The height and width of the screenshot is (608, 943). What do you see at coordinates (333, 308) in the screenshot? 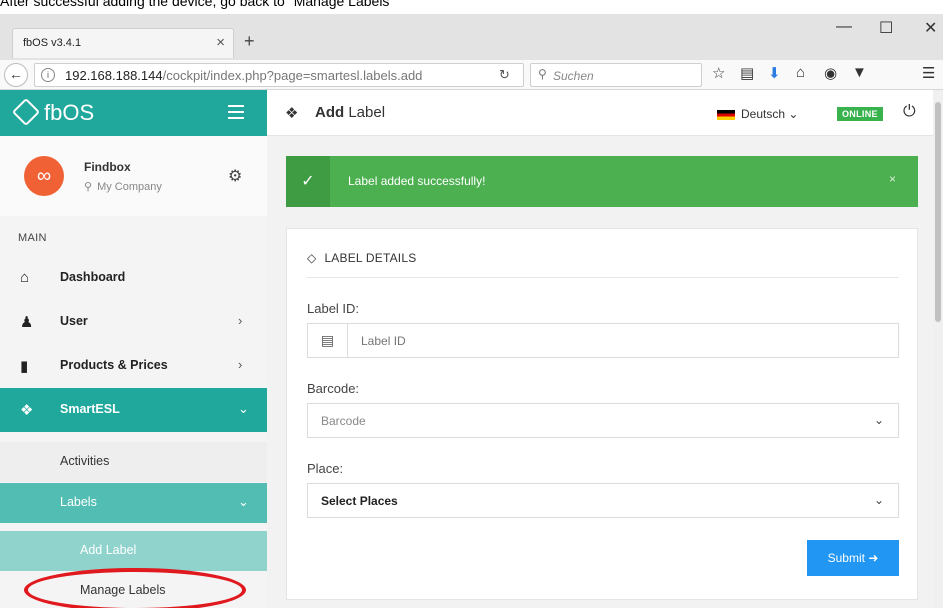
I see `label-id-label: Label ID:` at bounding box center [333, 308].